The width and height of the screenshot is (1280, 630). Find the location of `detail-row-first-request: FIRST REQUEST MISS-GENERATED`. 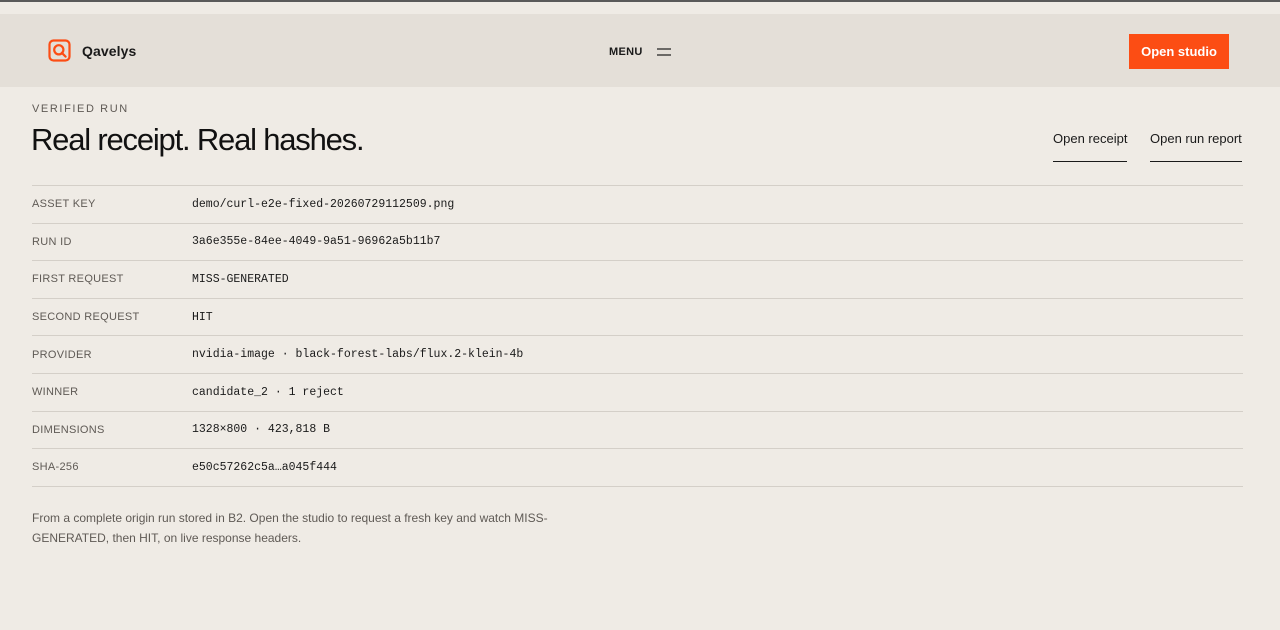

detail-row-first-request: FIRST REQUEST MISS-GENERATED is located at coordinates (637, 280).